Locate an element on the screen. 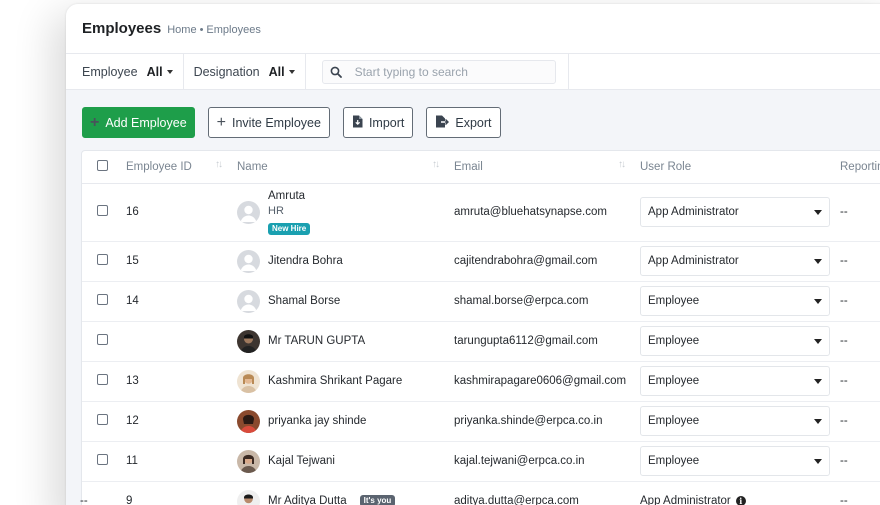 This screenshot has width=880, height=505. avatar is located at coordinates (248, 212).